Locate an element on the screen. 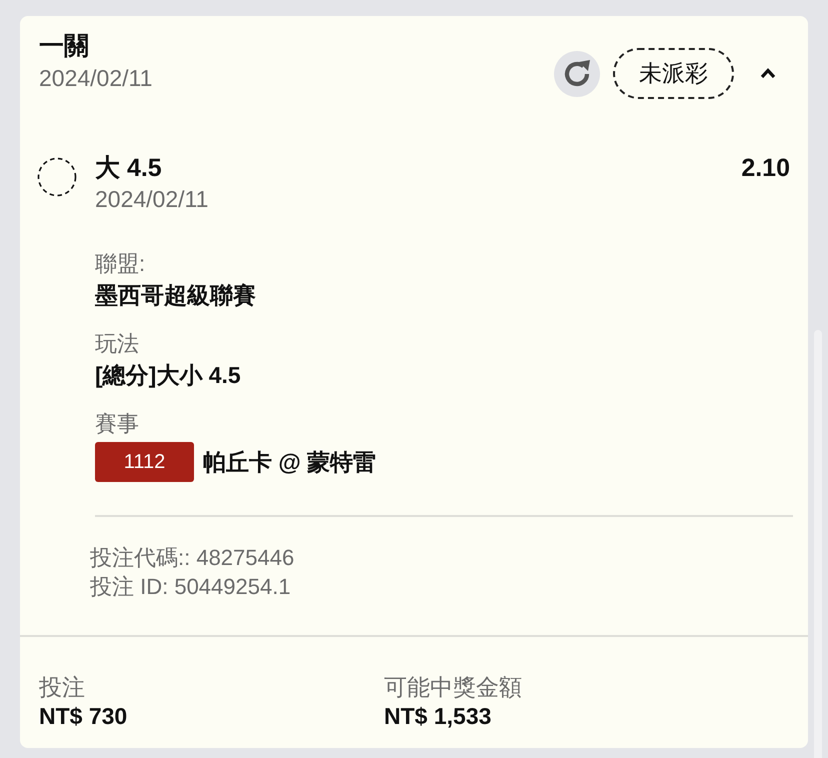 The width and height of the screenshot is (828, 758). summary-value: NT$ 1,533 is located at coordinates (438, 716).